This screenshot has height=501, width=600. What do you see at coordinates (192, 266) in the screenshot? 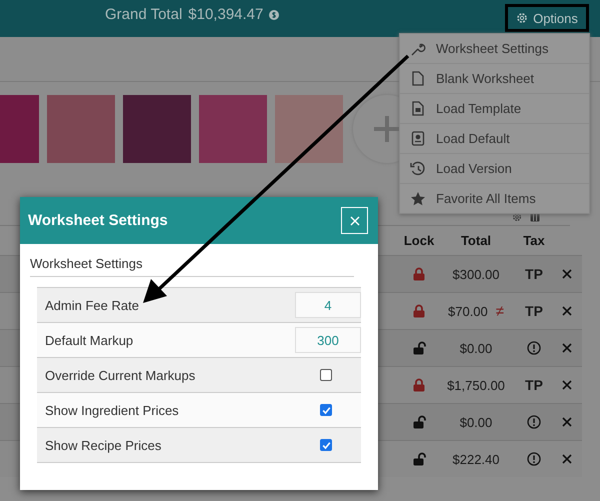
I see `section-heading: Worksheet Settings` at bounding box center [192, 266].